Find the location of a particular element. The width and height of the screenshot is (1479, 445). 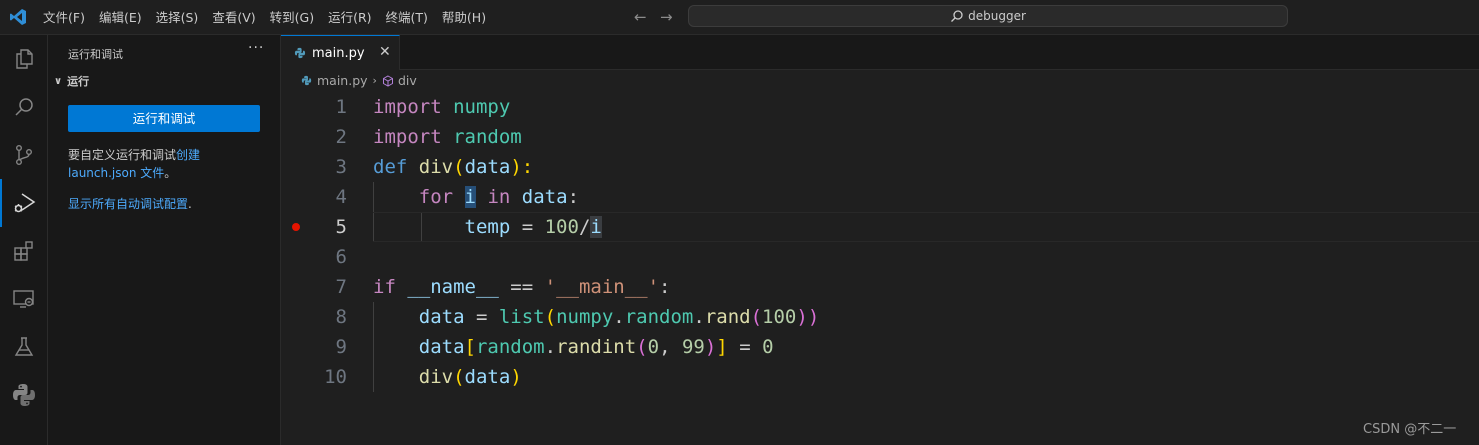

section-header-run: ∨ 运行 is located at coordinates (70, 81).